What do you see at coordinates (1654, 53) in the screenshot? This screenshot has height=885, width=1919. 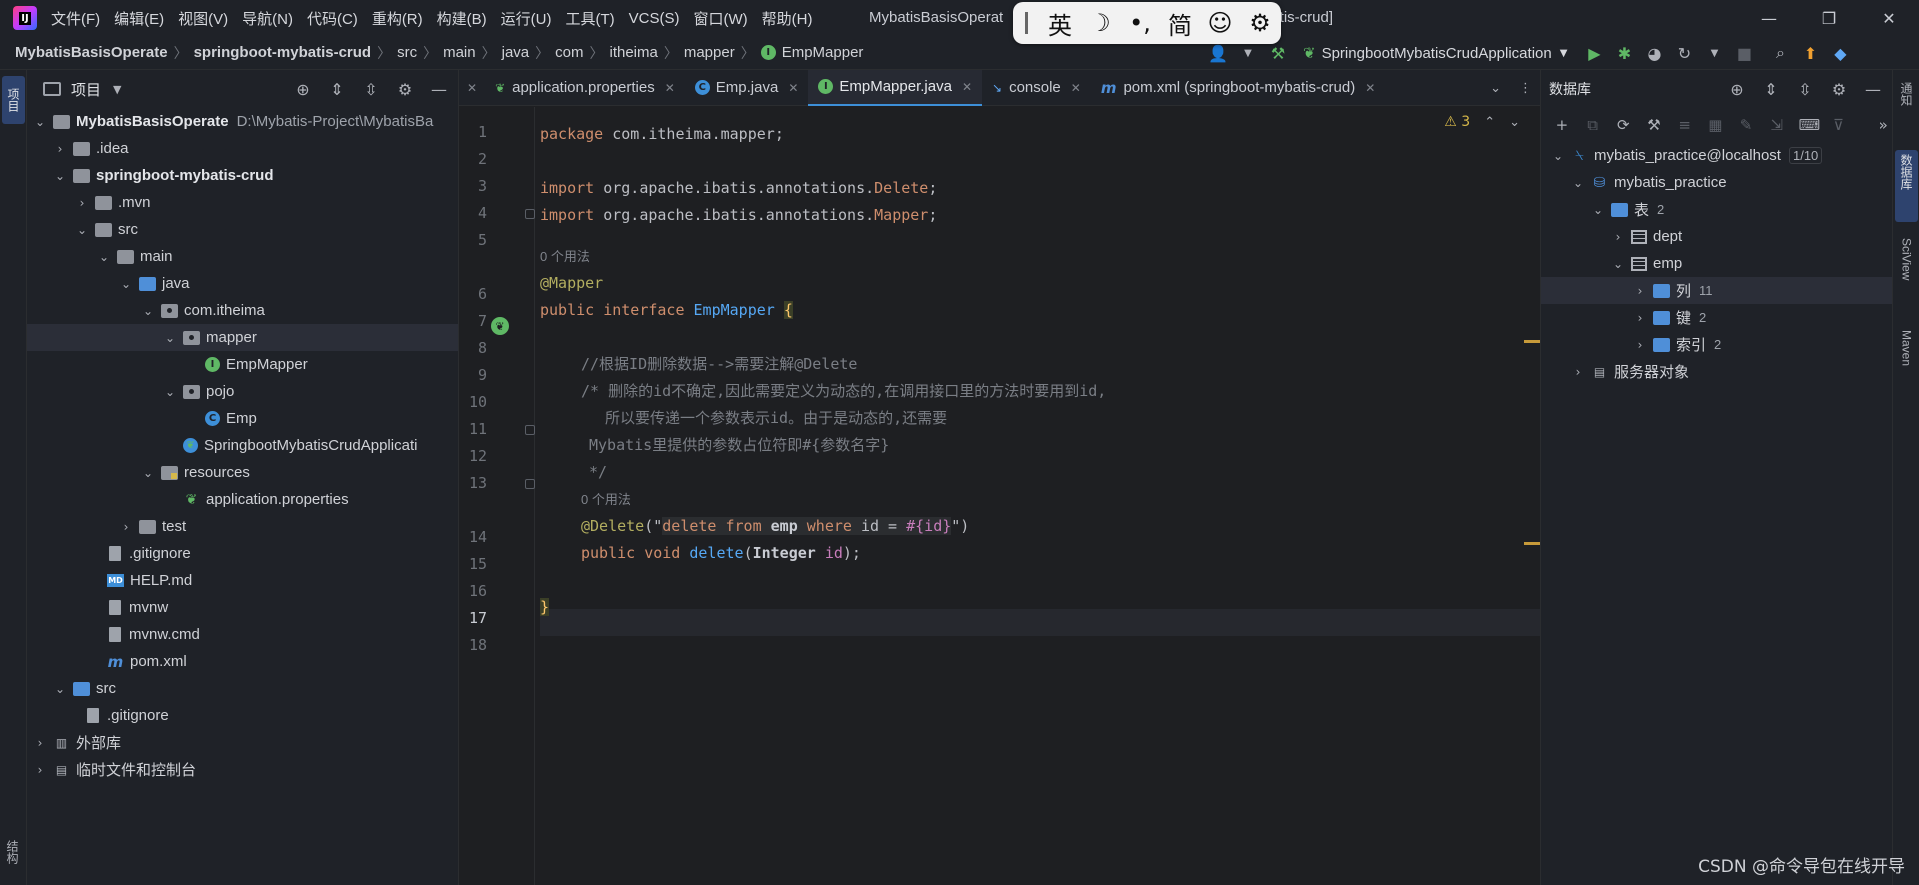 I see `coverage-icon: ◕` at bounding box center [1654, 53].